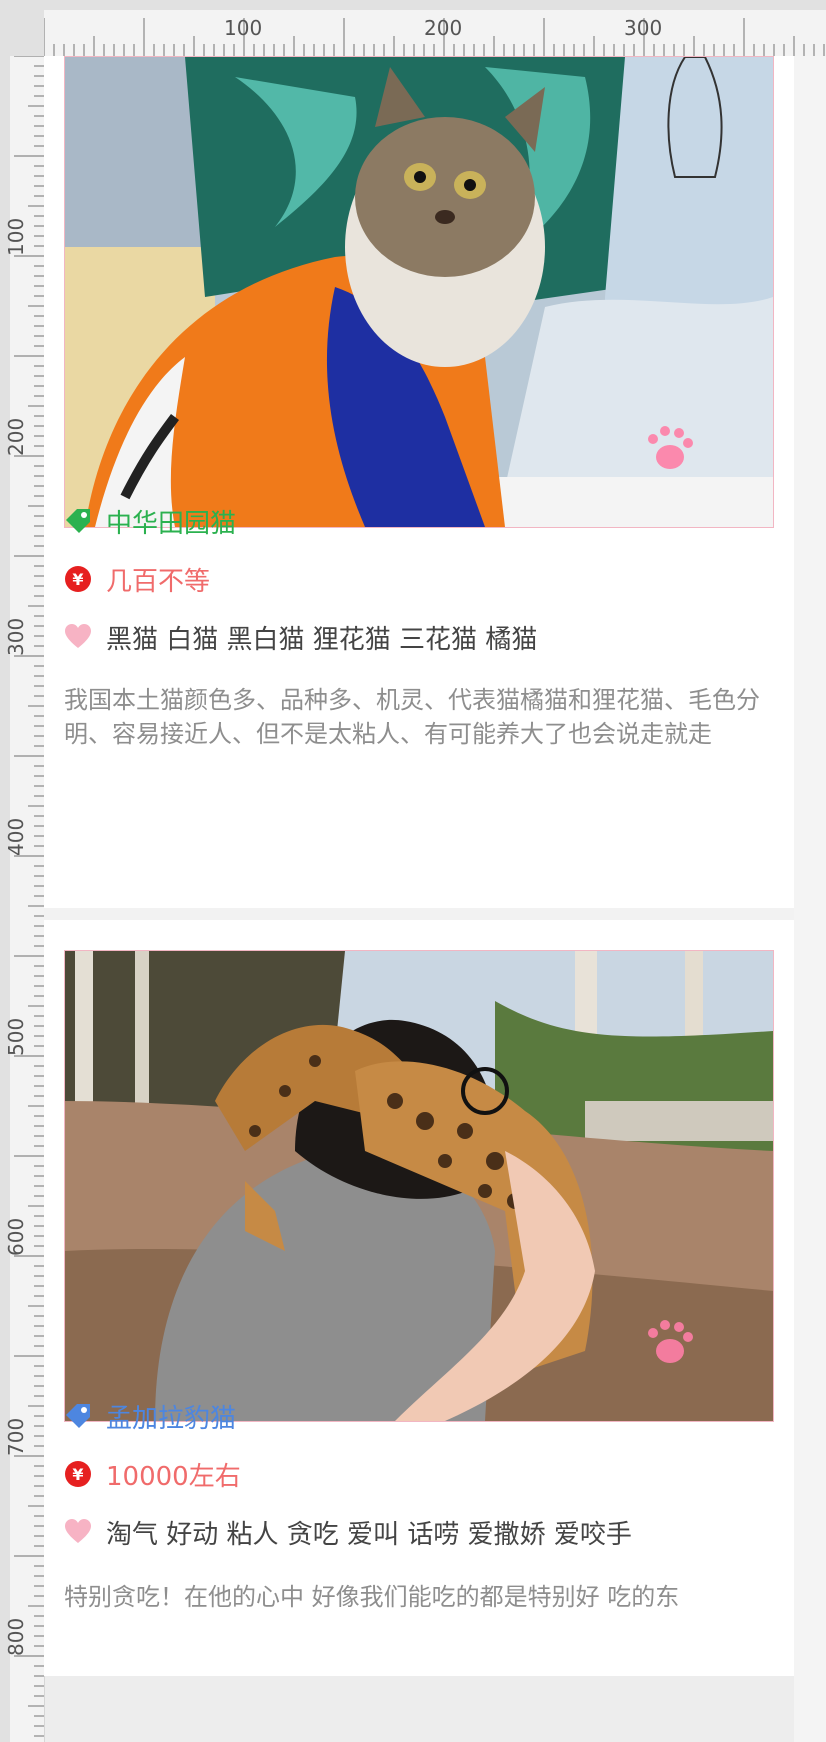 This screenshot has height=1742, width=826. What do you see at coordinates (16, 1036) in the screenshot?
I see `ruler-label-500: 500` at bounding box center [16, 1036].